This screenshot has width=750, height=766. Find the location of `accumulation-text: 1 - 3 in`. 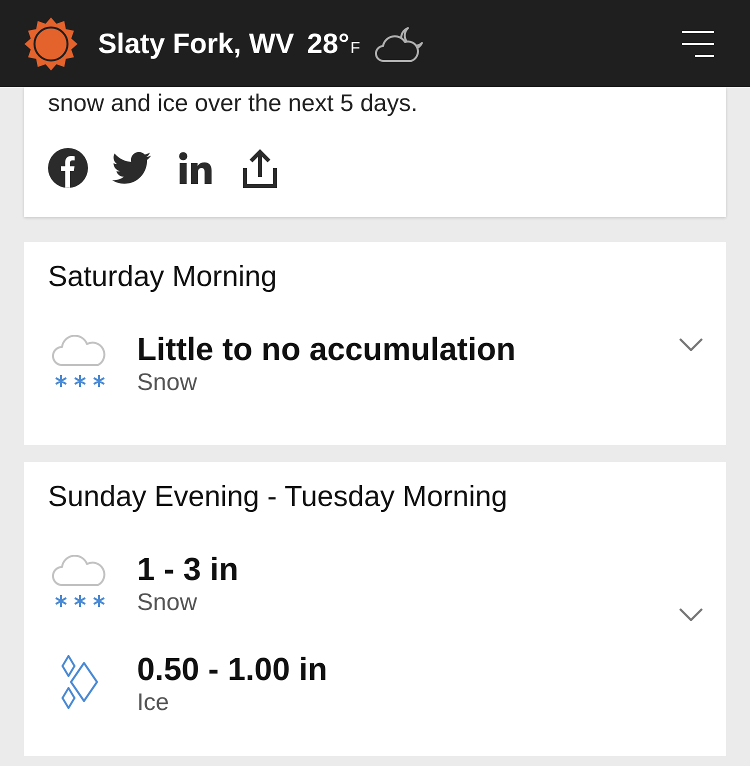

accumulation-text: 1 - 3 in is located at coordinates (187, 569).